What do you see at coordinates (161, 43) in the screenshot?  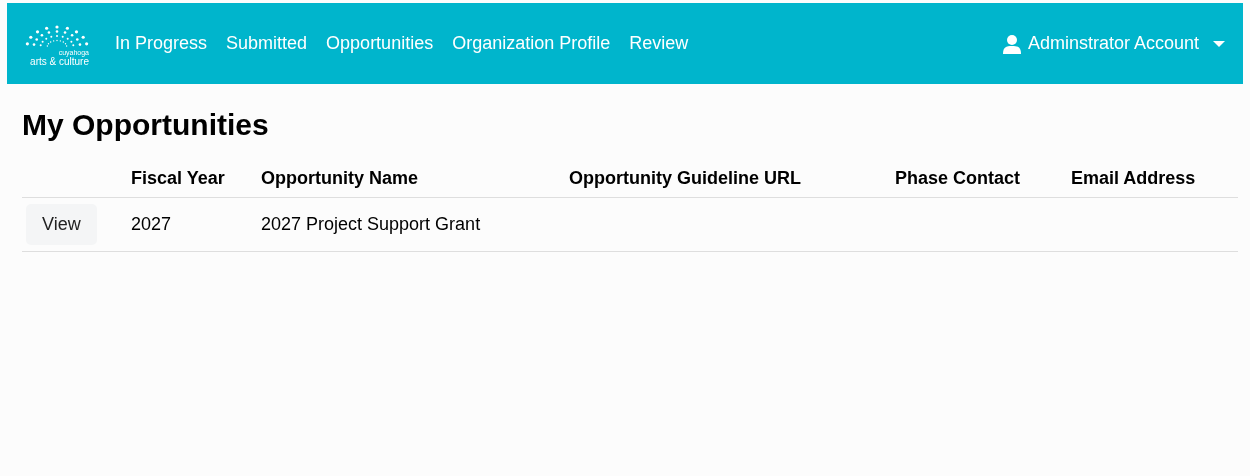 I see `nav-link: In Progress` at bounding box center [161, 43].